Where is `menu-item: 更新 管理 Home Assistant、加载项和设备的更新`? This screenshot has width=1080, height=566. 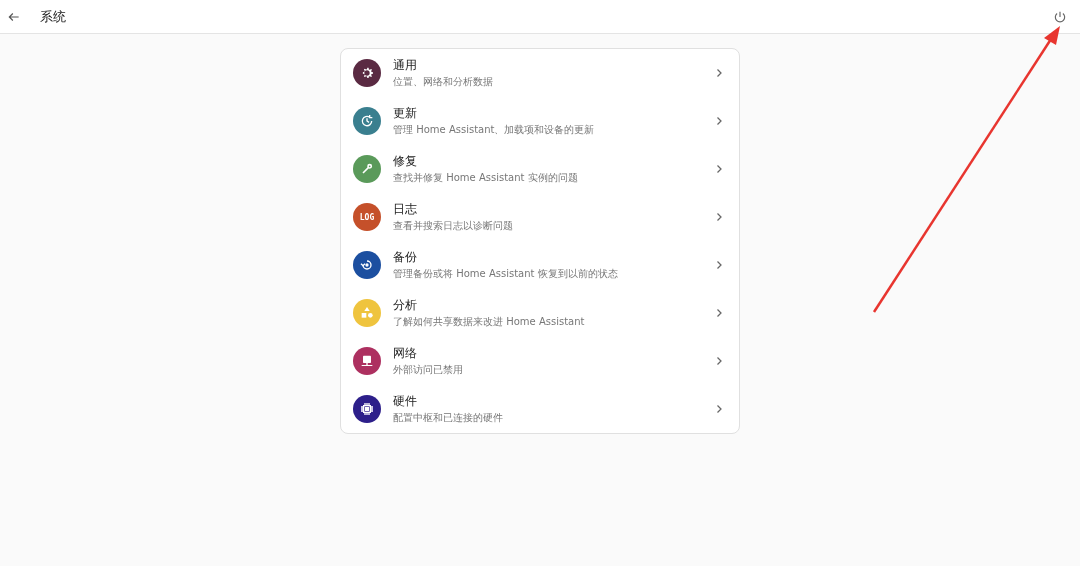 menu-item: 更新 管理 Home Assistant、加载项和设备的更新 is located at coordinates (540, 121).